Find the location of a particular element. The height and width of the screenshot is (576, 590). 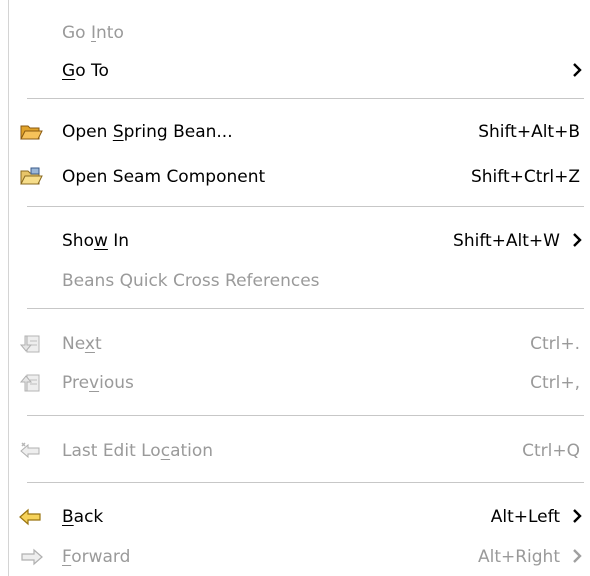

menu-item-shortcut: Ctrl+, is located at coordinates (555, 383).